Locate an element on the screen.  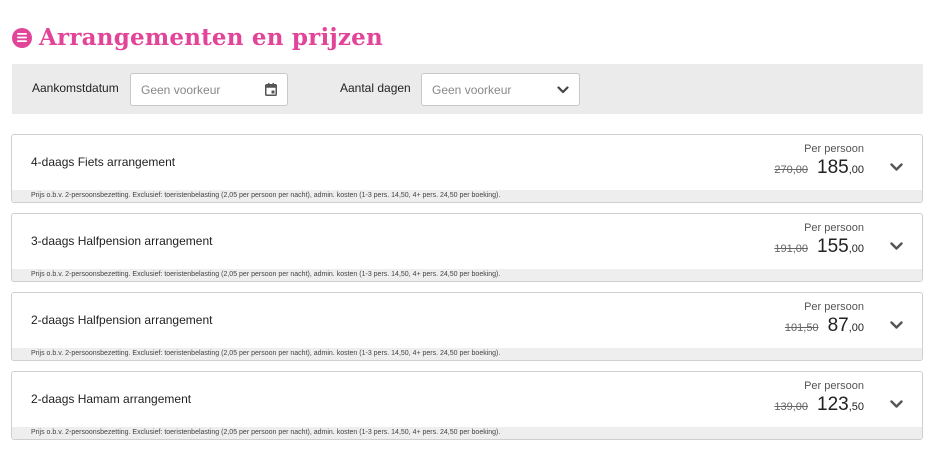
price: 191,00 155 ,00 is located at coordinates (819, 247).